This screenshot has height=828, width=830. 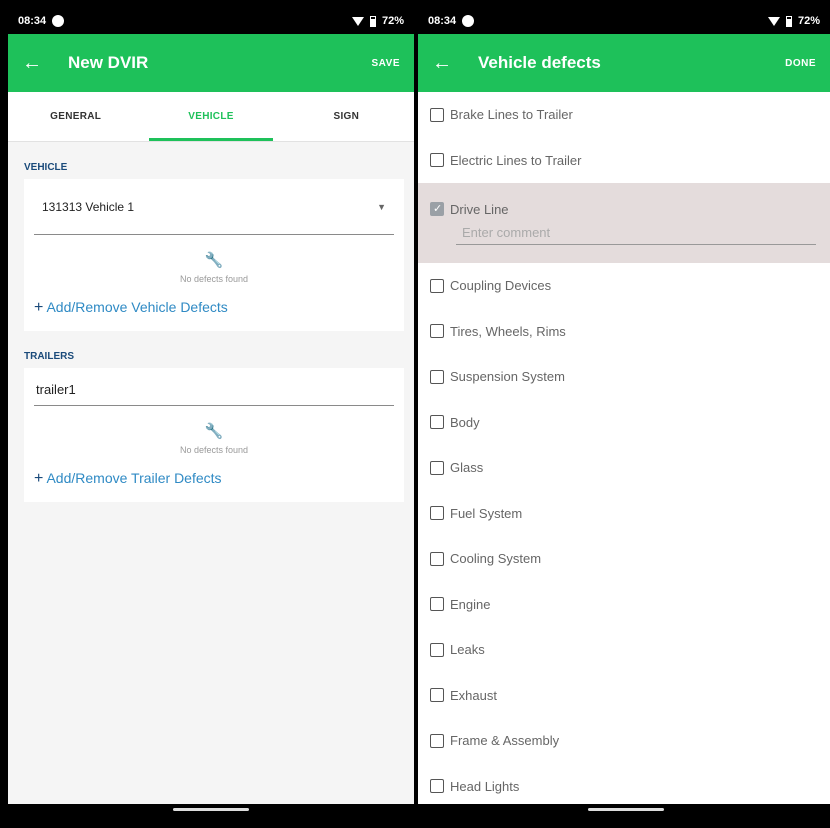 What do you see at coordinates (507, 377) in the screenshot?
I see `defect-label: Suspension System` at bounding box center [507, 377].